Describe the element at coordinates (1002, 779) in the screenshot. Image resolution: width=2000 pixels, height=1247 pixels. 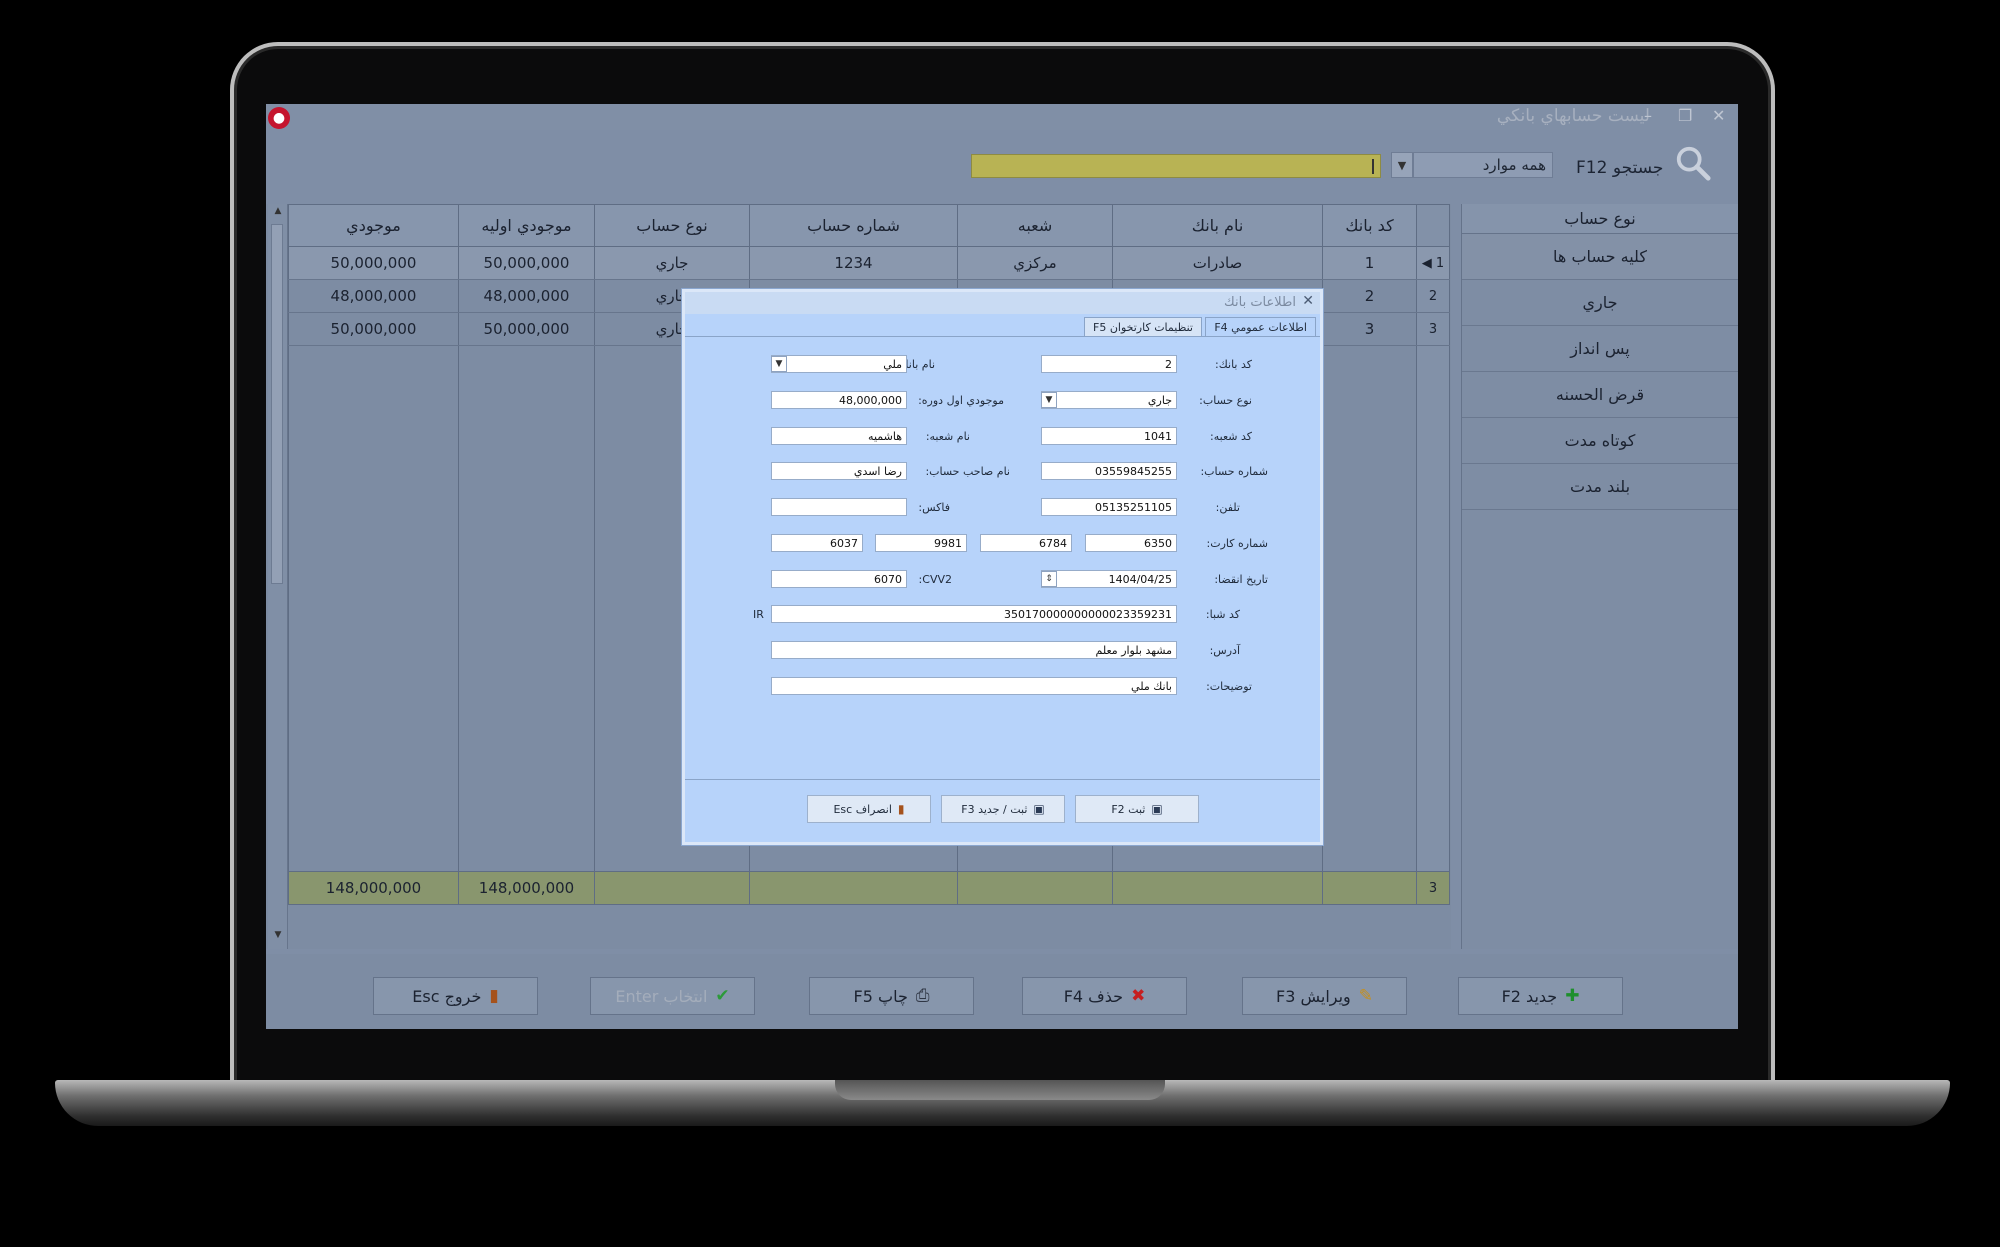
I see `dialog-separator` at that location.